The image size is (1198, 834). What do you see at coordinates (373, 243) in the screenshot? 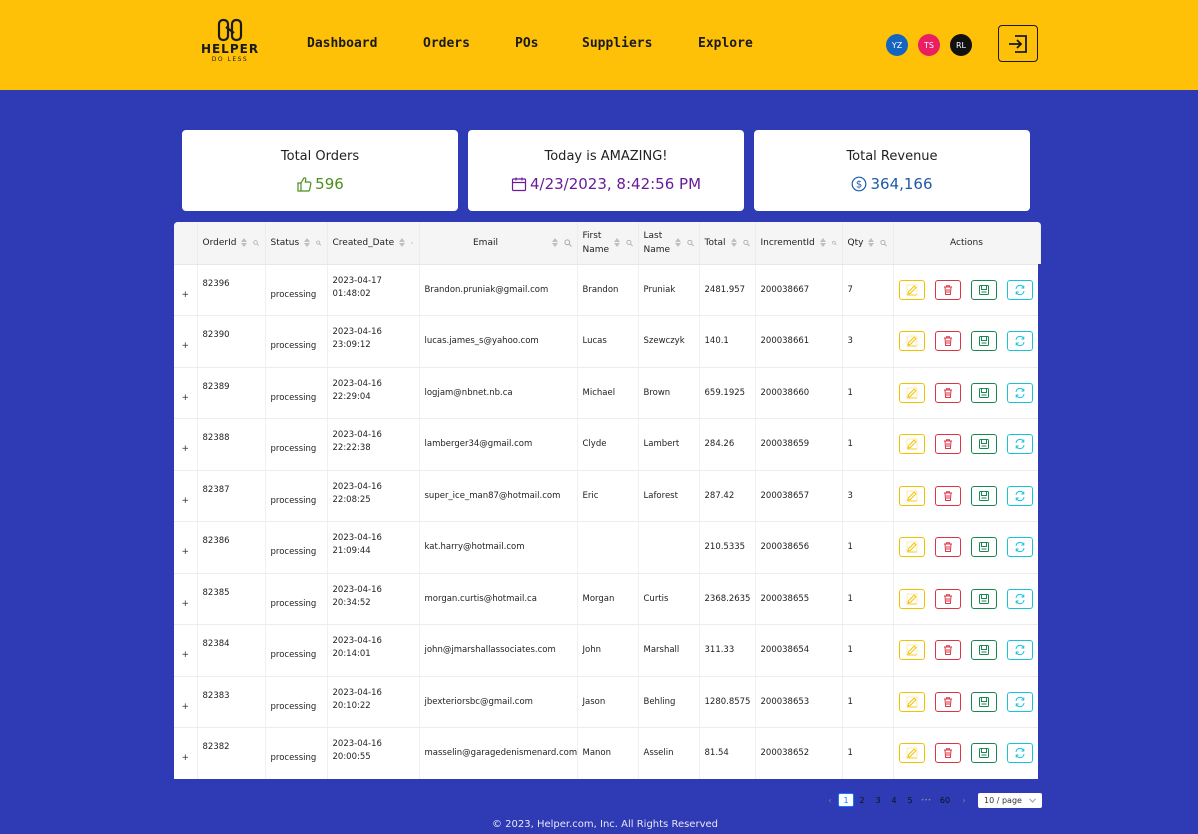
I see `column-header: Created_Date` at bounding box center [373, 243].